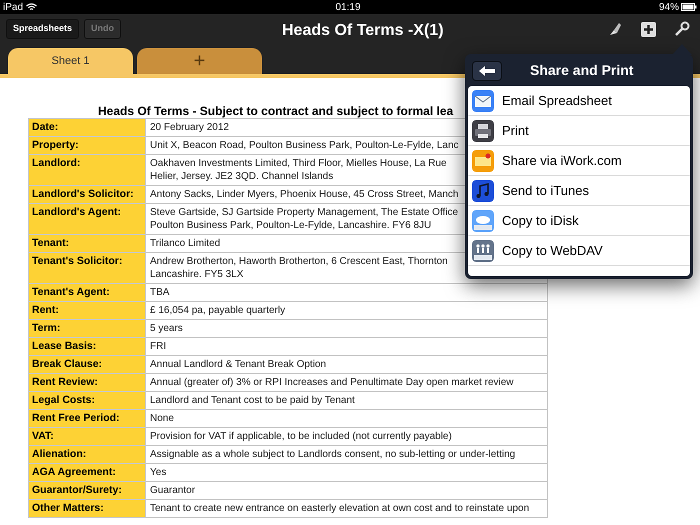 The width and height of the screenshot is (700, 525). What do you see at coordinates (689, 7) in the screenshot?
I see `battery-icon` at bounding box center [689, 7].